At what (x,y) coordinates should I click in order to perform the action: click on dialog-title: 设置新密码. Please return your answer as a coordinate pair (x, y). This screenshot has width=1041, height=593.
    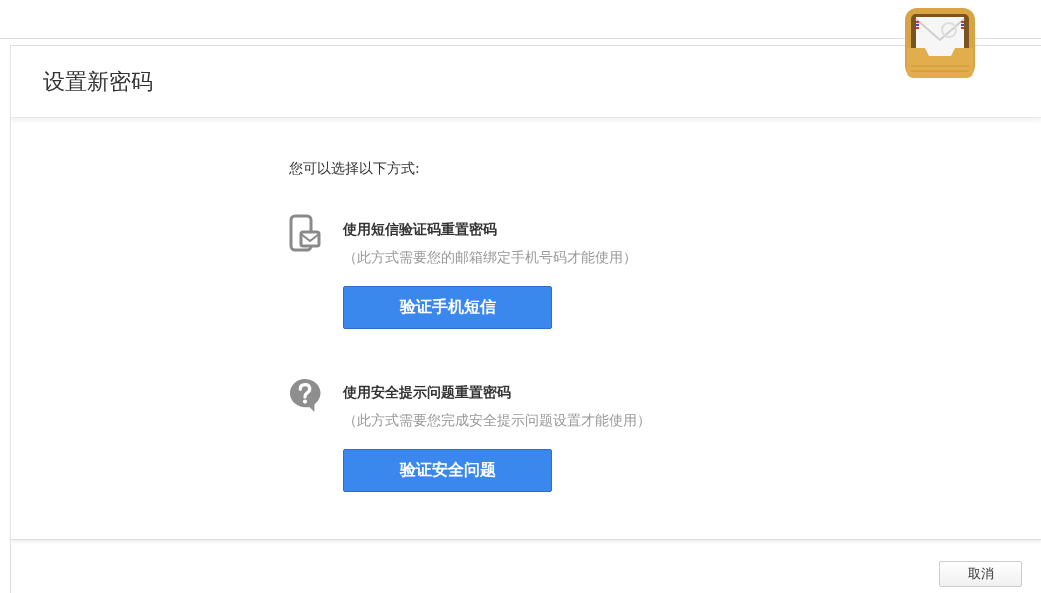
    Looking at the image, I should click on (98, 81).